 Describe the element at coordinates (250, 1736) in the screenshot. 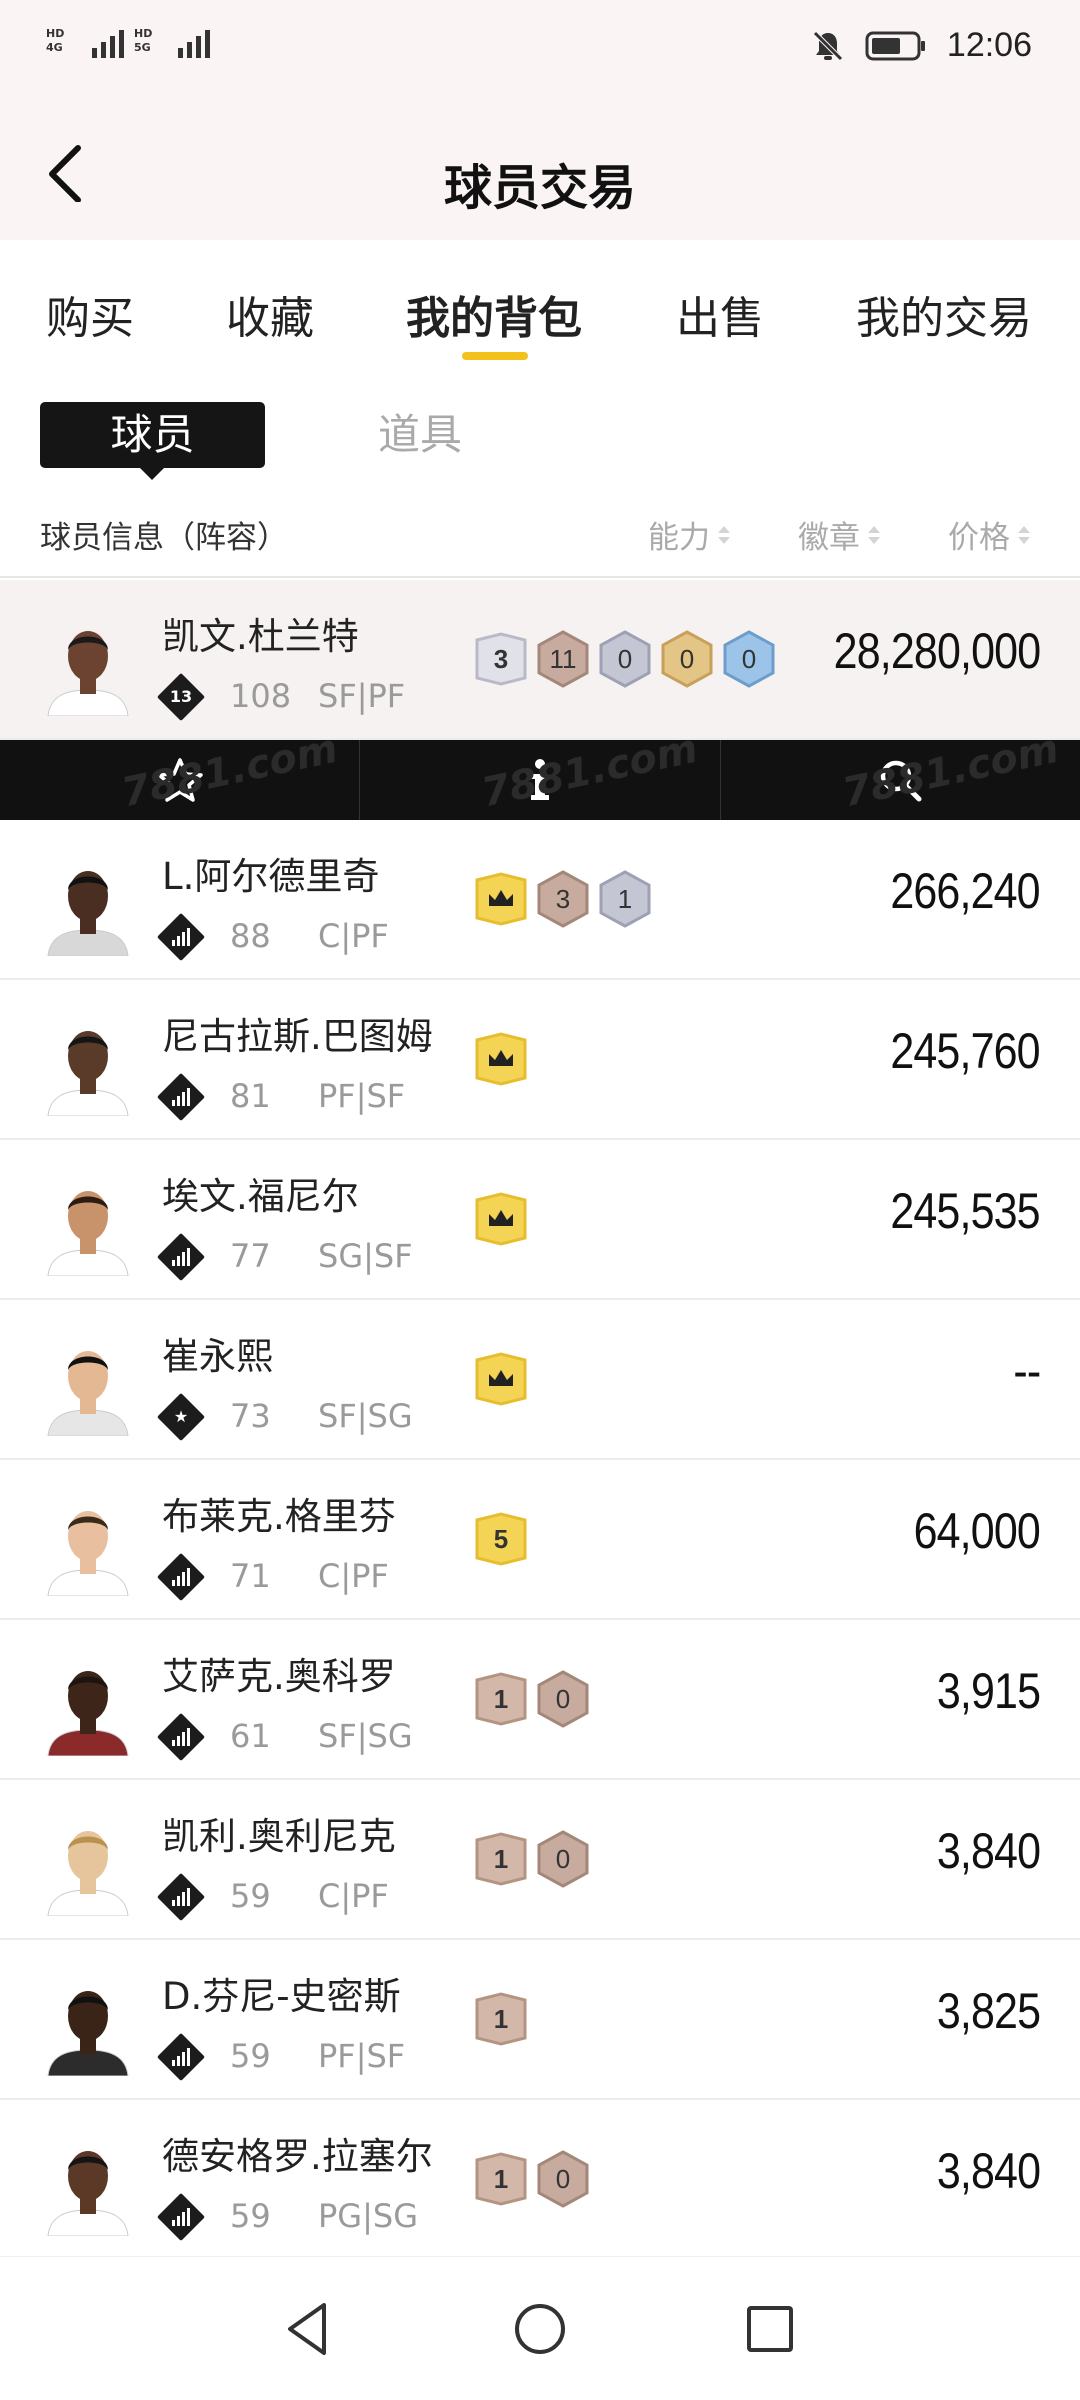

I see `player-rating: 61` at that location.